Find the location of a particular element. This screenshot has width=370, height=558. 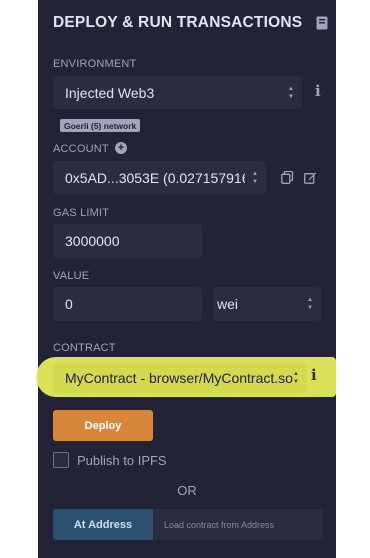

environment-select: Injected Web3 ▲ ▼ is located at coordinates (177, 92).